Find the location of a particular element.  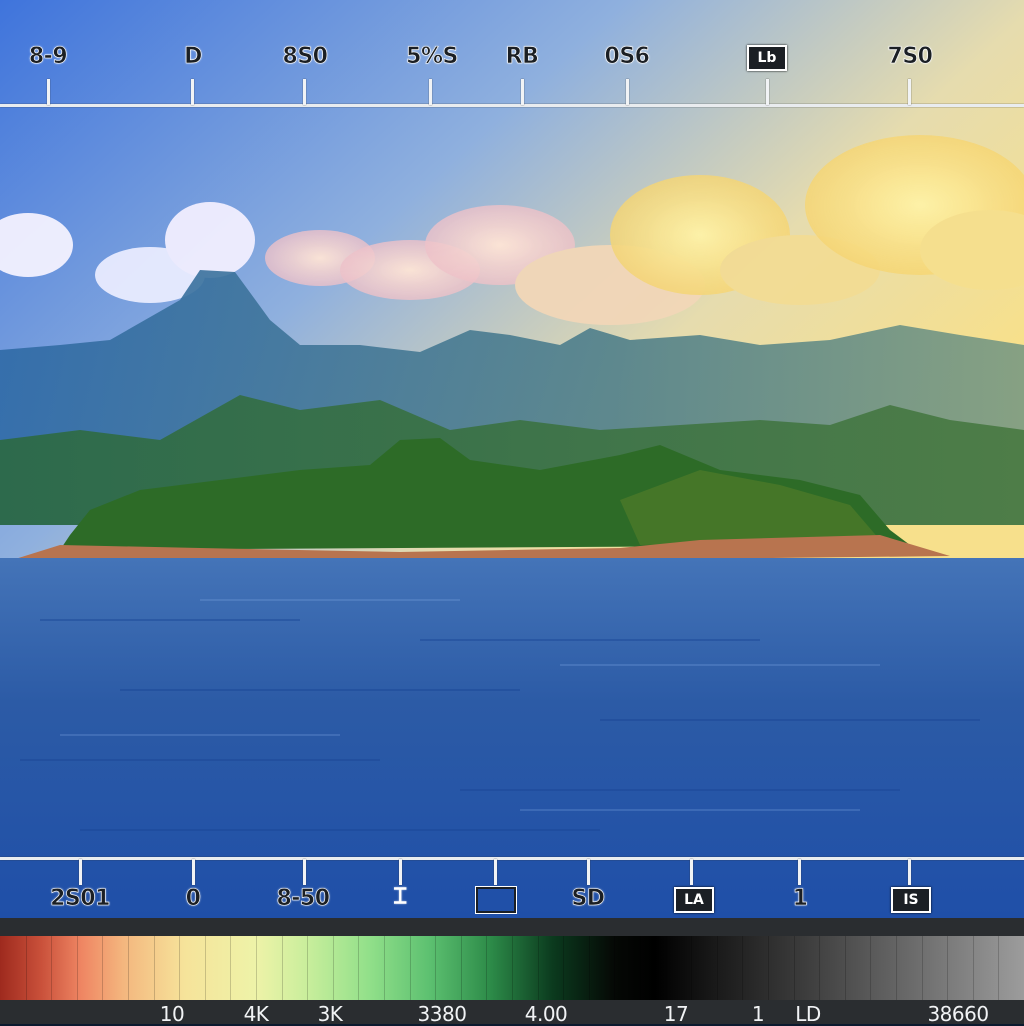

gradient-label: LD is located at coordinates (808, 1014).